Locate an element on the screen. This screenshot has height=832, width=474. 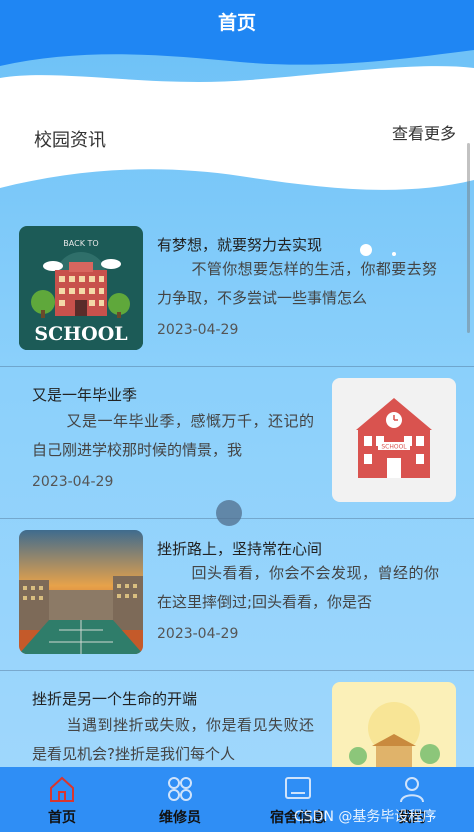
image-caption-main: SCHOOL is located at coordinates (80, 334).